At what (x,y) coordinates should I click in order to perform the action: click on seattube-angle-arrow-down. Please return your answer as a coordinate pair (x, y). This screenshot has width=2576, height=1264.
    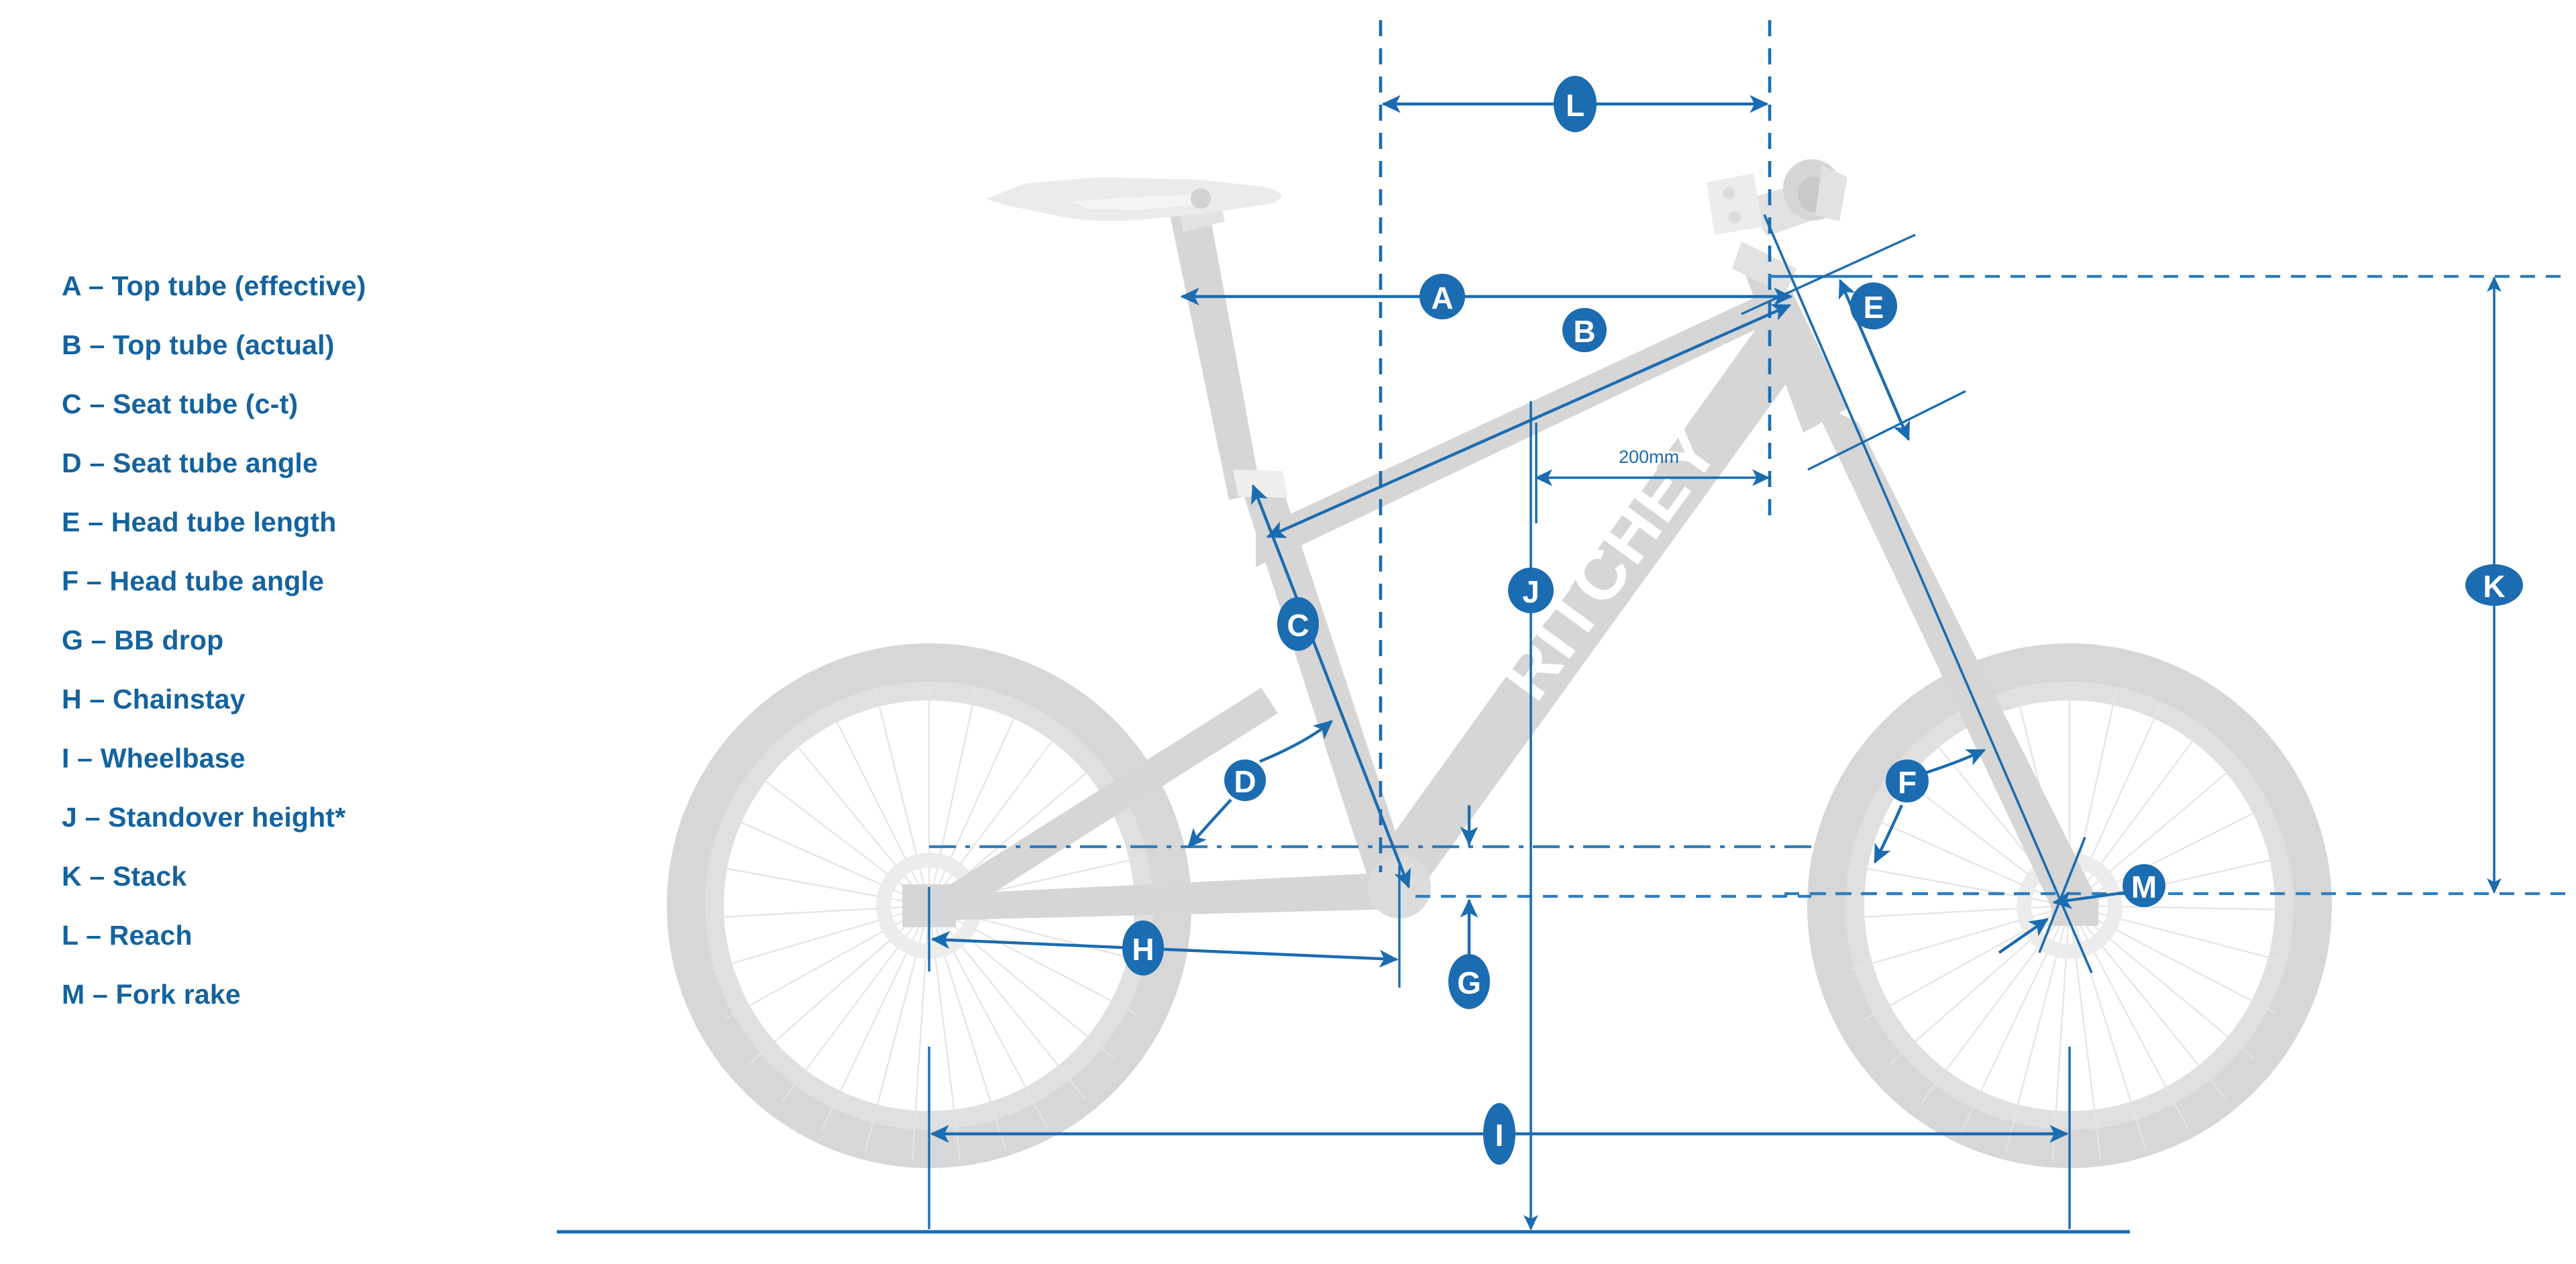
    Looking at the image, I should click on (1209, 823).